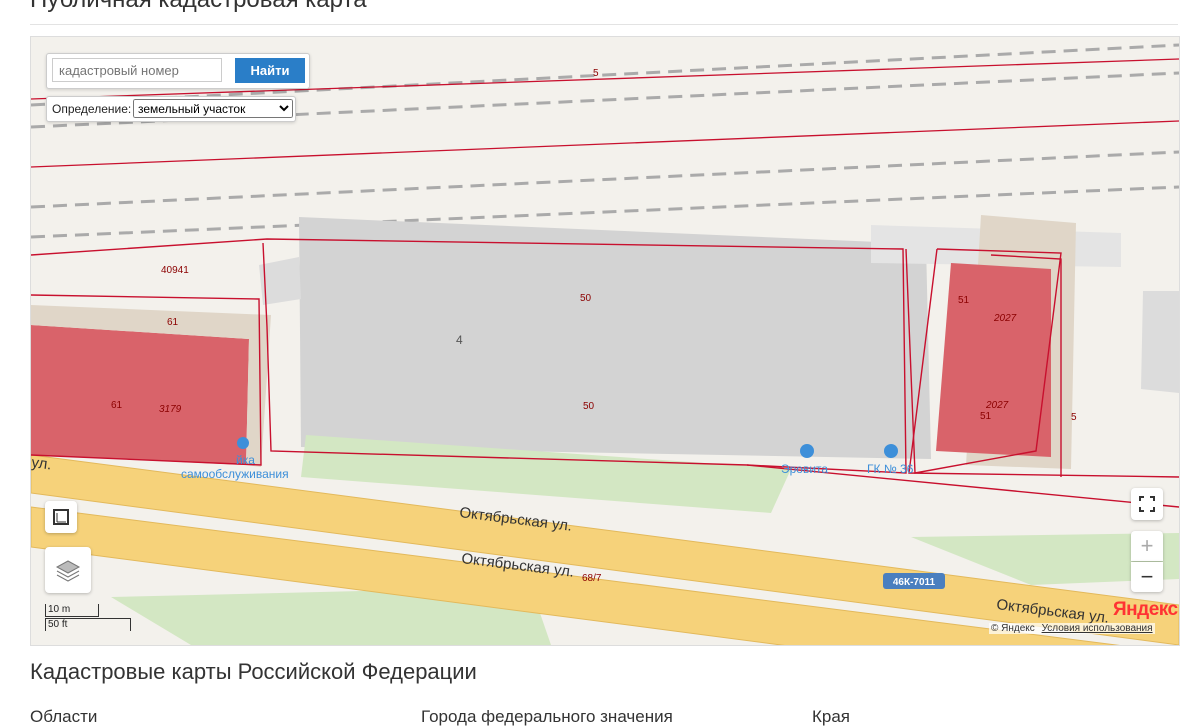  Describe the element at coordinates (140, 395) in the screenshot. I see `left-building` at that location.